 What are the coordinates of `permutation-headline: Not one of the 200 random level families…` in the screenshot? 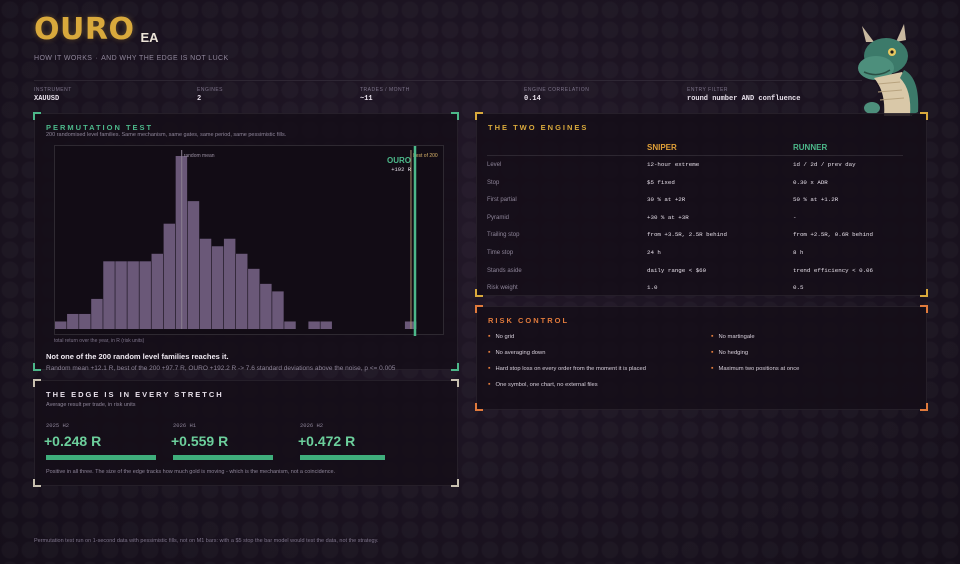 It's located at (137, 356).